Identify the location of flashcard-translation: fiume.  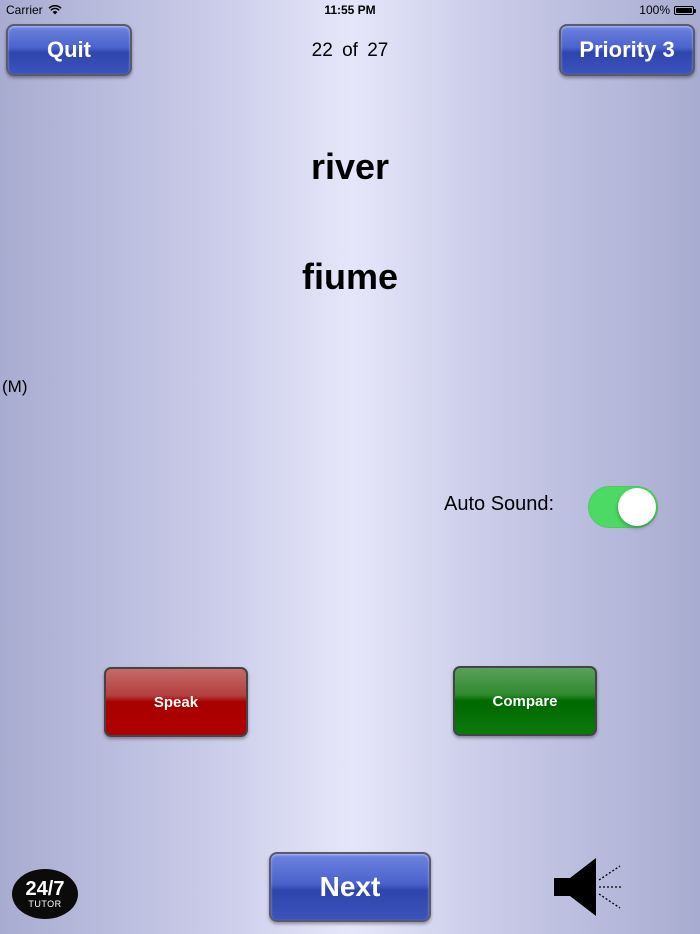
(349, 276).